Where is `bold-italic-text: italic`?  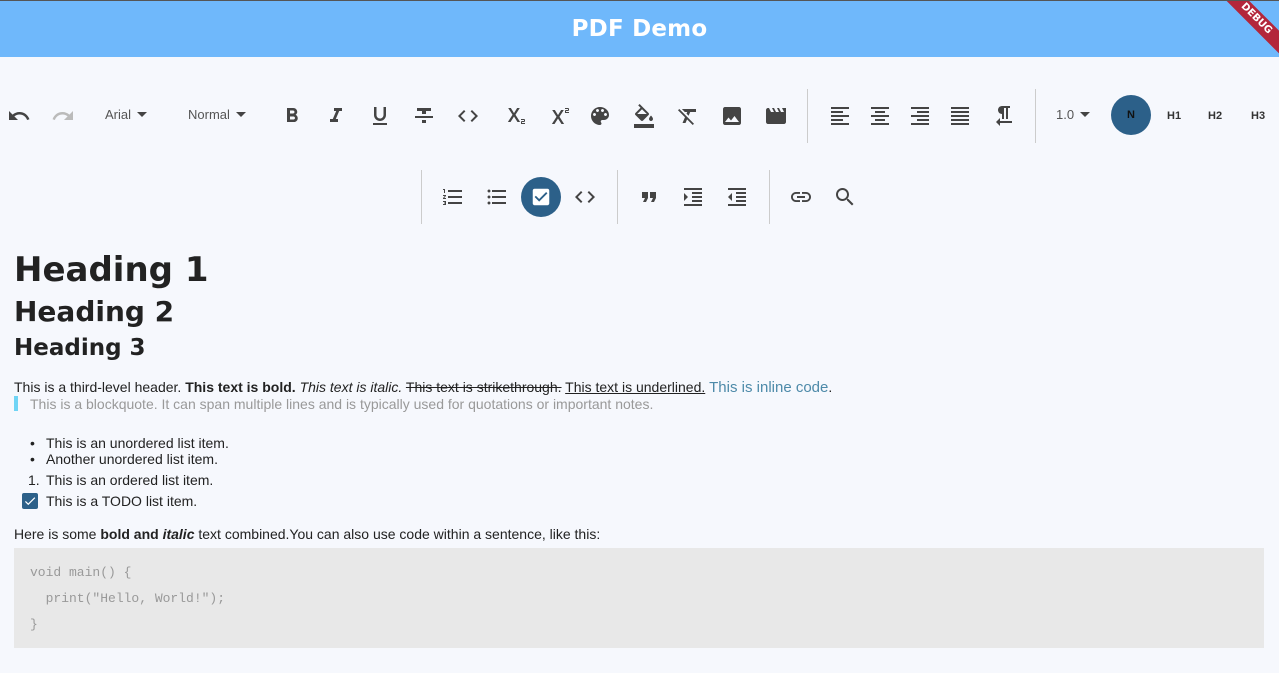
bold-italic-text: italic is located at coordinates (178, 534).